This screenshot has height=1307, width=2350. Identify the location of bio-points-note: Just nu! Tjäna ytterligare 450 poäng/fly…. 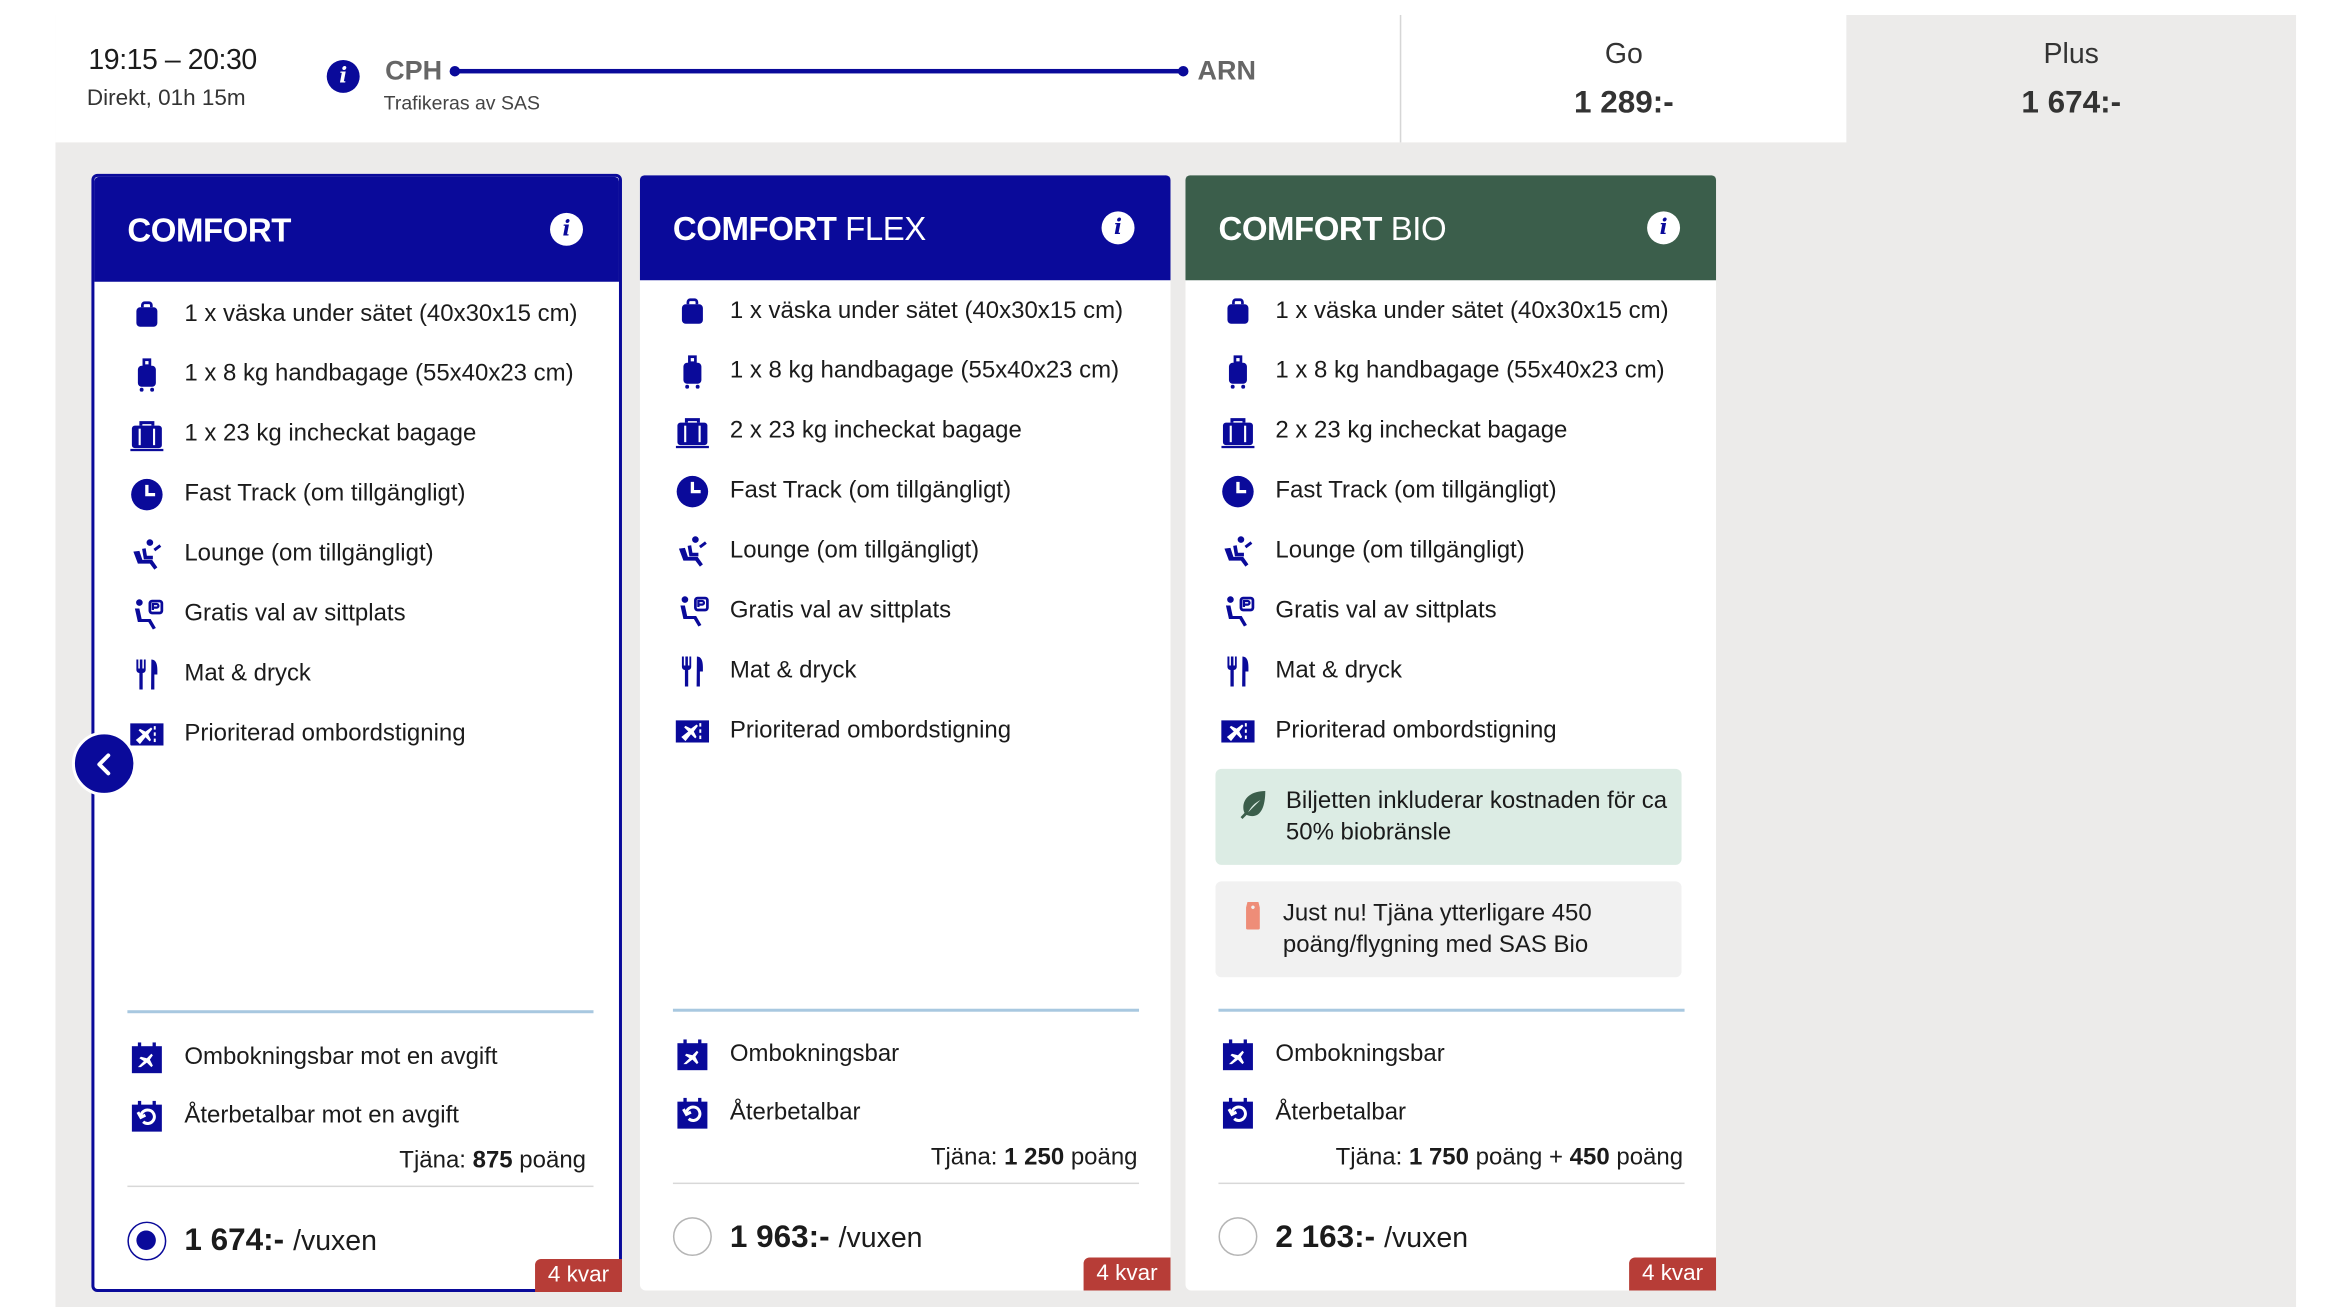
(1448, 929).